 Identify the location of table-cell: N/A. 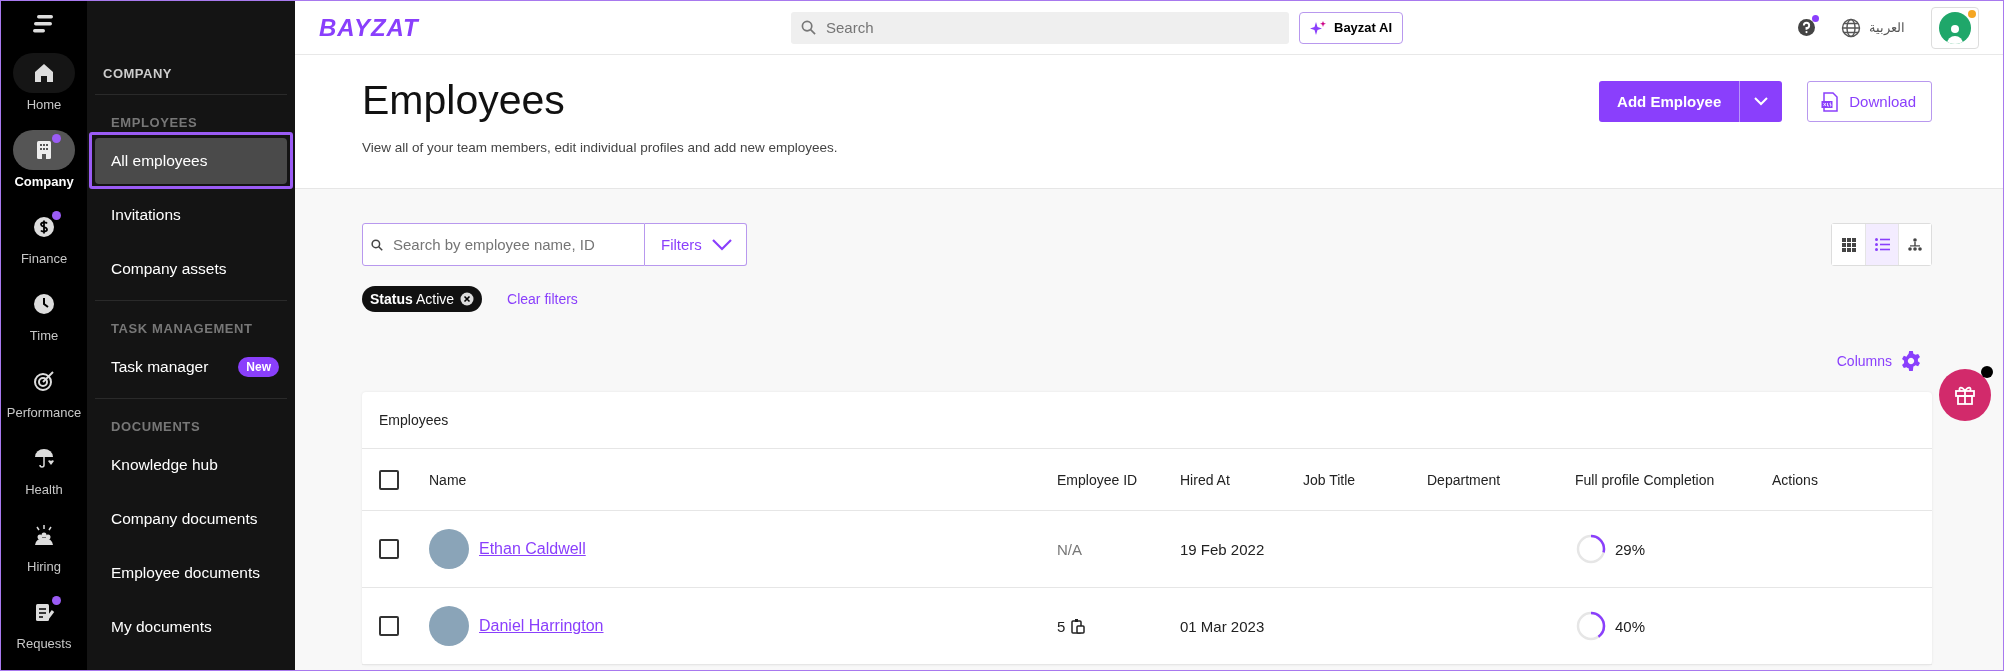
(1069, 549).